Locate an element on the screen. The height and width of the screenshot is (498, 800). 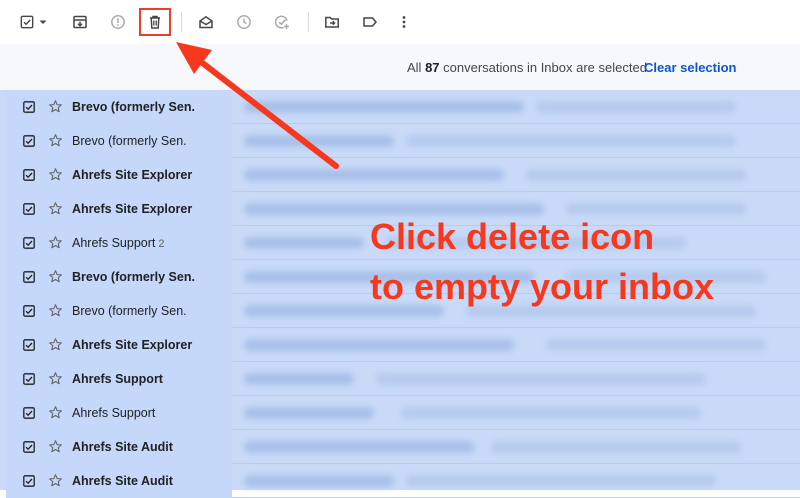
archive-icon is located at coordinates (80, 22).